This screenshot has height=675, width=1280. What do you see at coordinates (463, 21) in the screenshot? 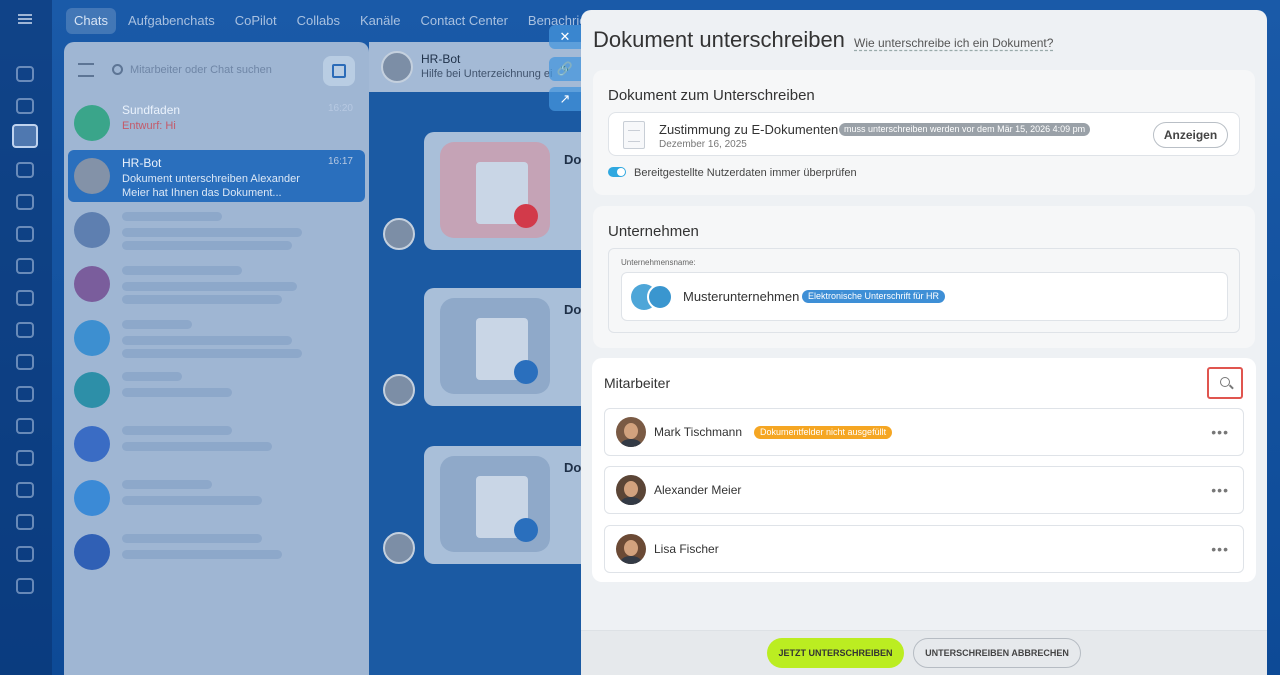
I see `tab-contact-center: Contact Center` at bounding box center [463, 21].